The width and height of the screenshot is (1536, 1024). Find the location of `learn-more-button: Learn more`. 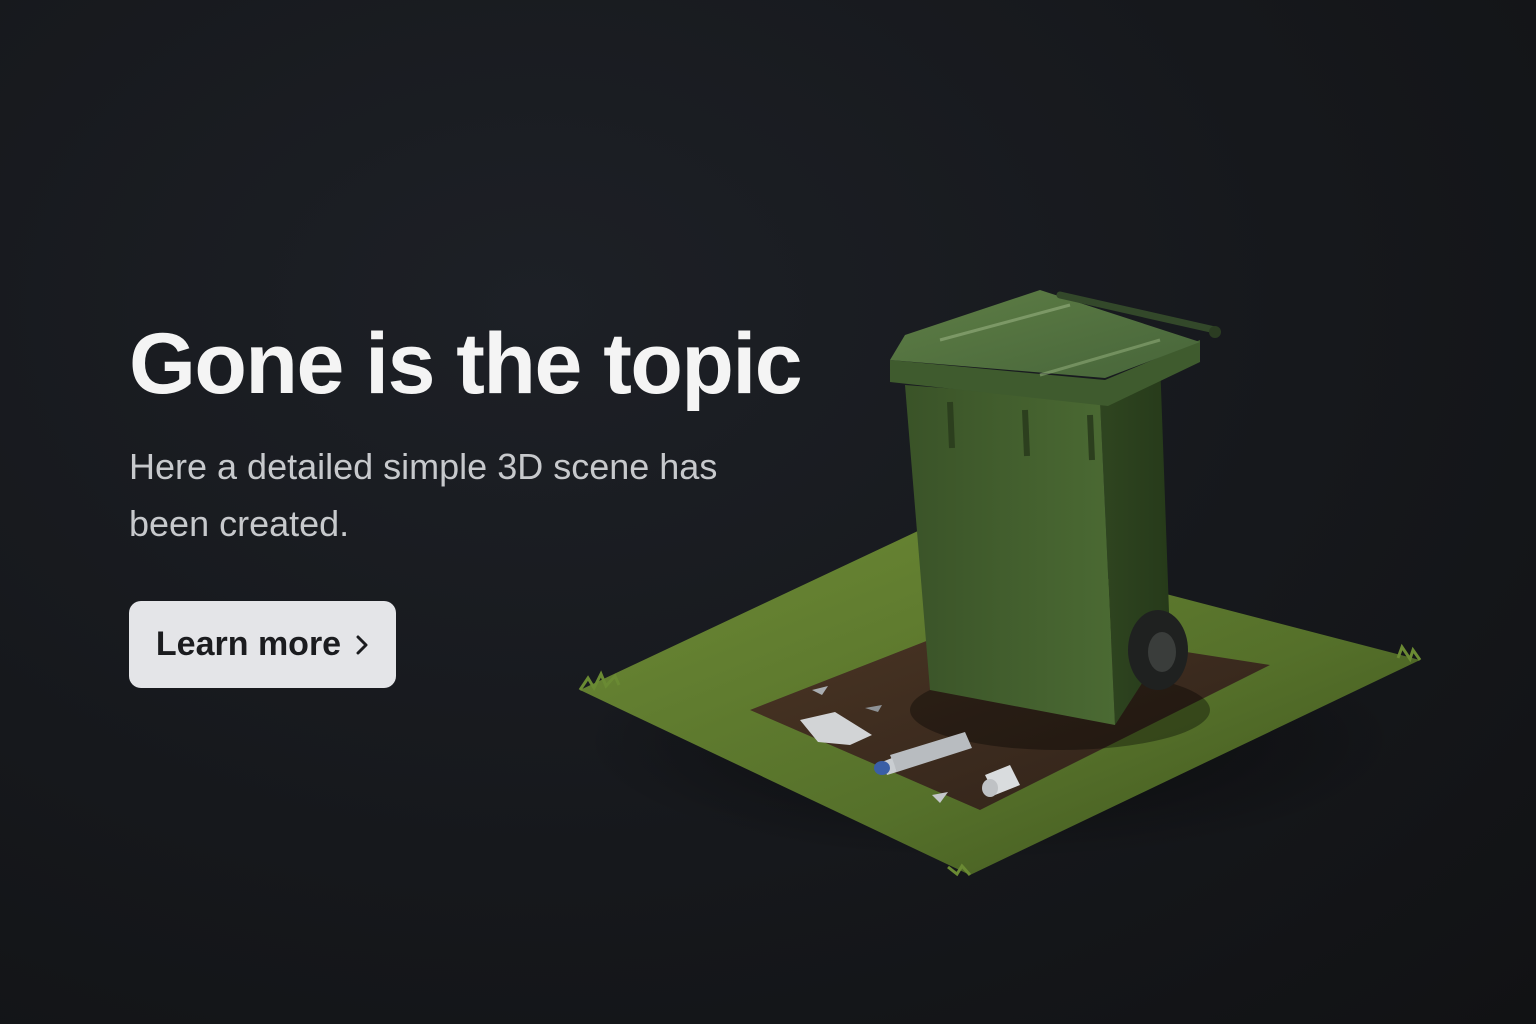

learn-more-button: Learn more is located at coordinates (262, 644).